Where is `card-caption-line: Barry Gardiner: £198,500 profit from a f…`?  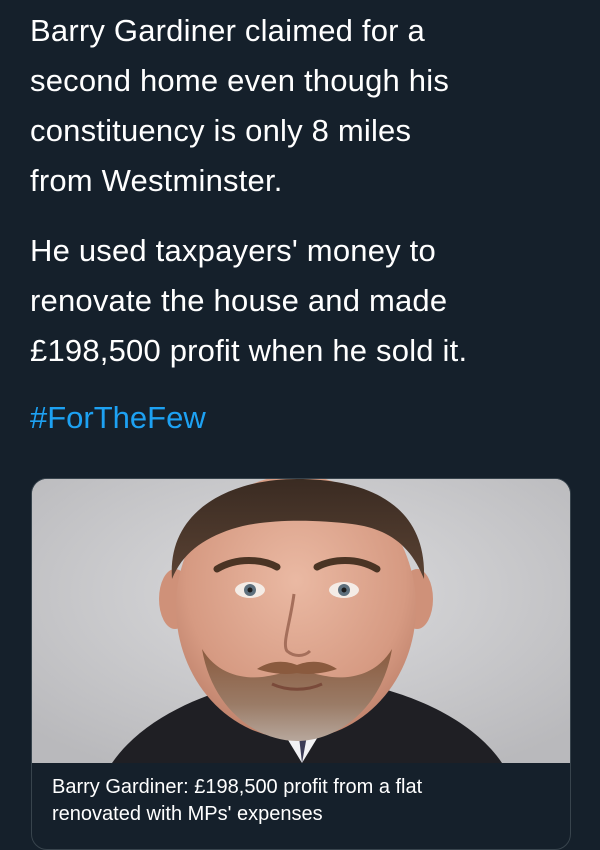
card-caption-line: Barry Gardiner: £198,500 profit from a f… is located at coordinates (237, 787).